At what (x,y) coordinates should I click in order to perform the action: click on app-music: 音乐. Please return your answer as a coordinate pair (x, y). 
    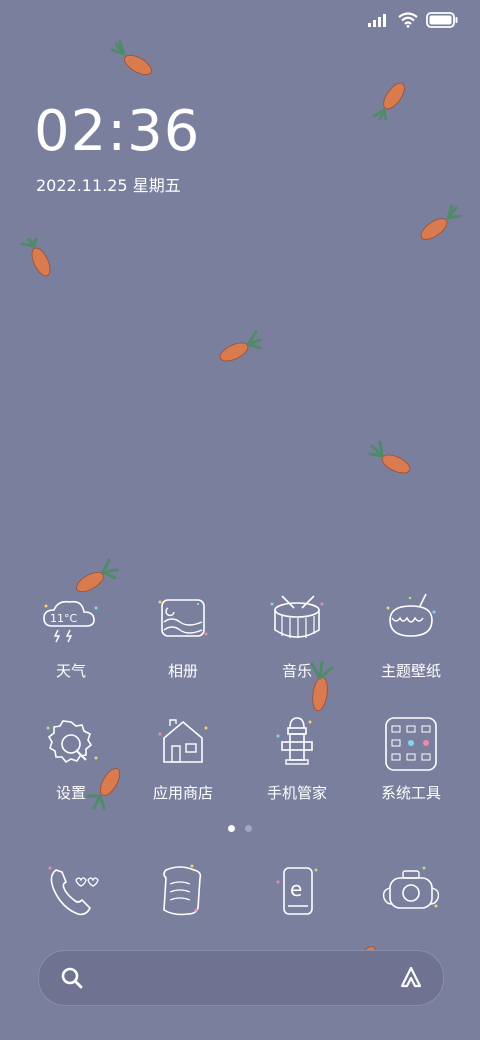
    Looking at the image, I should click on (297, 636).